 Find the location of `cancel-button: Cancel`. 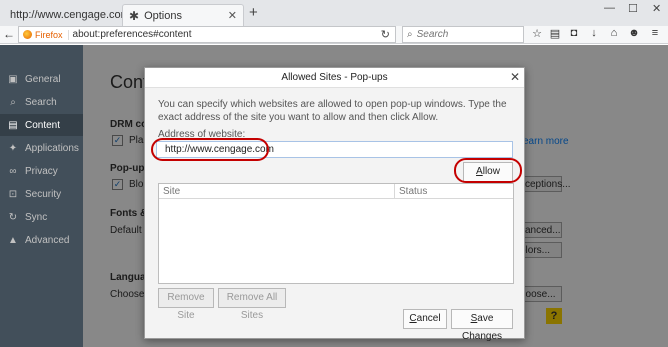

cancel-button: Cancel is located at coordinates (425, 319).